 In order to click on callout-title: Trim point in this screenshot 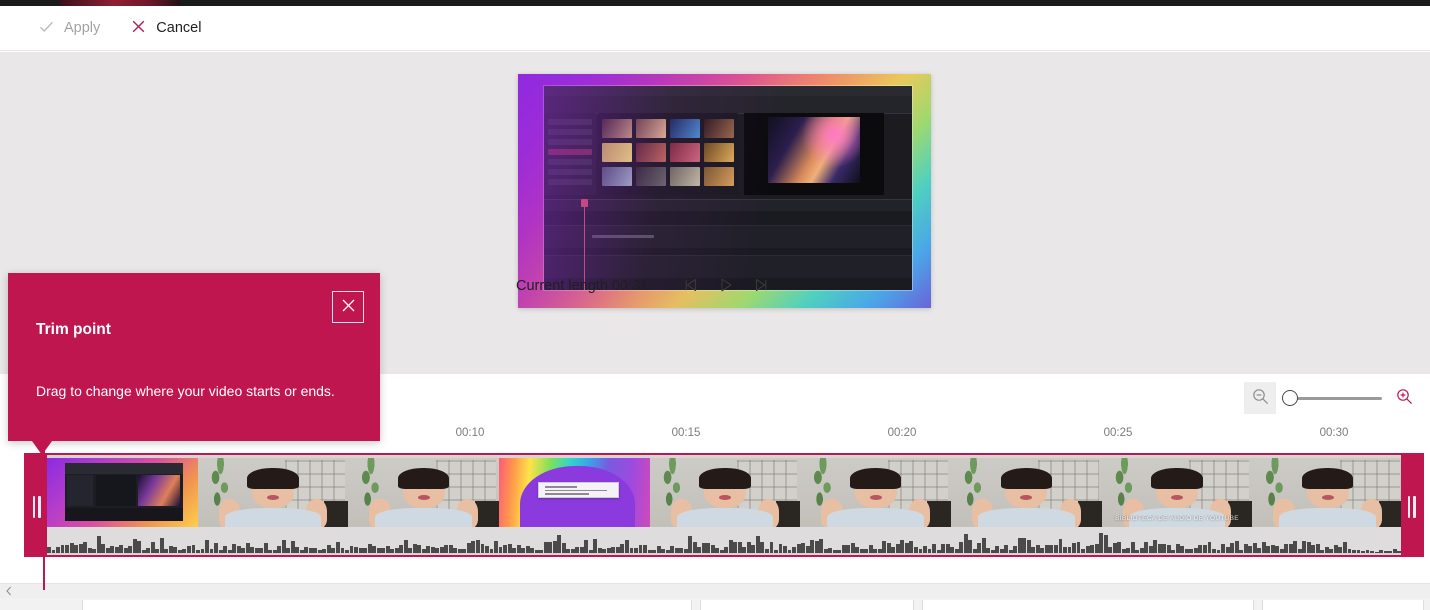, I will do `click(73, 329)`.